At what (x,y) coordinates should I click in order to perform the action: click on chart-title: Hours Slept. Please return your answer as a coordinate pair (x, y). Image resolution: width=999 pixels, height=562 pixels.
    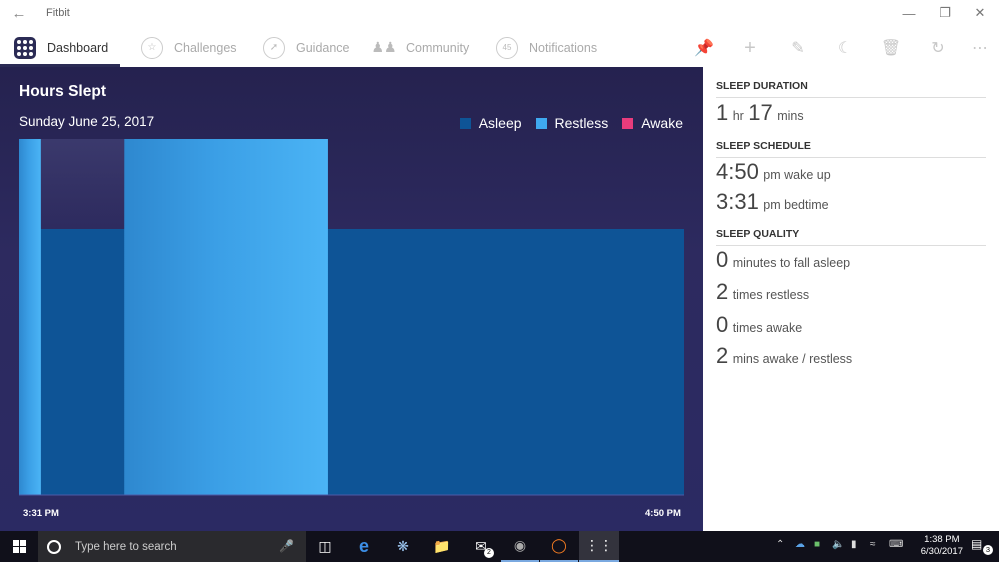
    Looking at the image, I should click on (62, 91).